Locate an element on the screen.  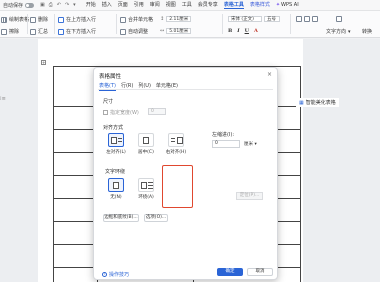
table-gridline is located at coordinates (53, 174).